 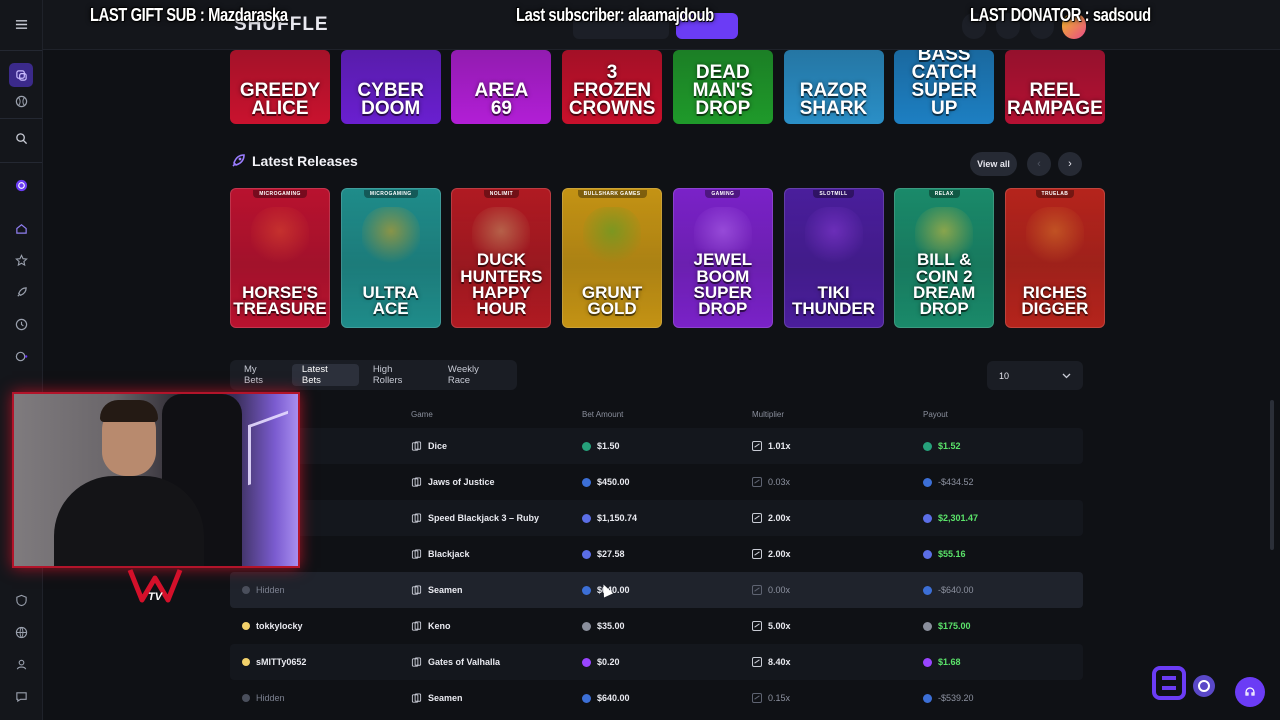 I want to click on bet-game: Jaws of Justice, so click(x=453, y=482).